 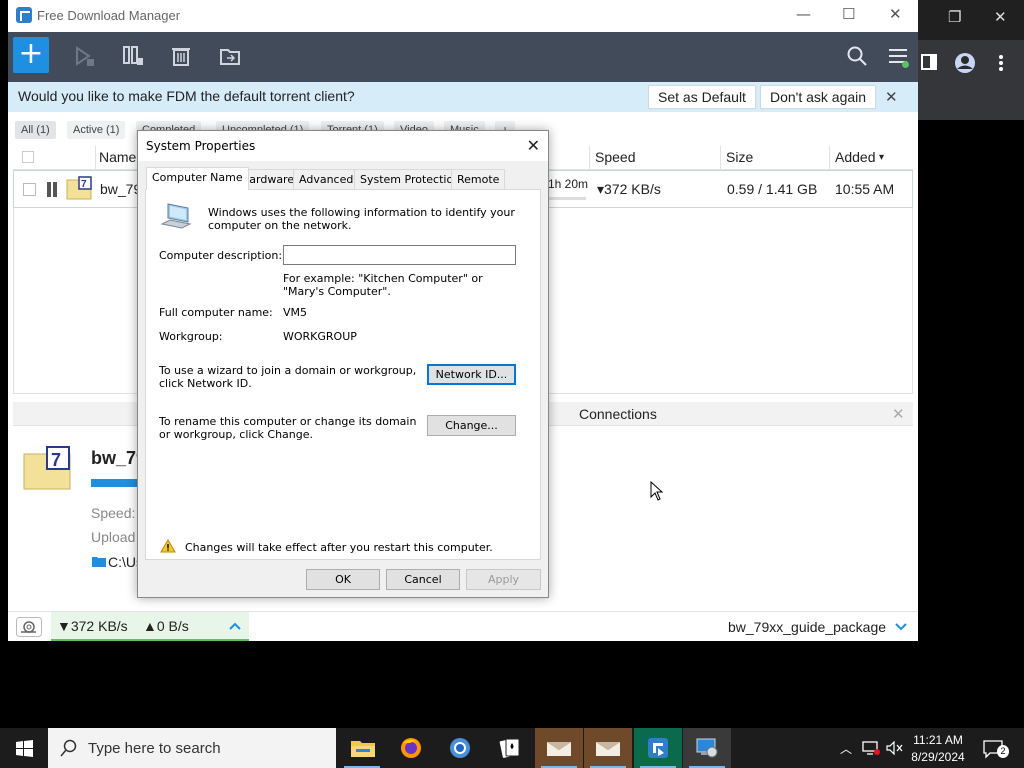 I want to click on close-icon: ✕, so click(x=1000, y=17).